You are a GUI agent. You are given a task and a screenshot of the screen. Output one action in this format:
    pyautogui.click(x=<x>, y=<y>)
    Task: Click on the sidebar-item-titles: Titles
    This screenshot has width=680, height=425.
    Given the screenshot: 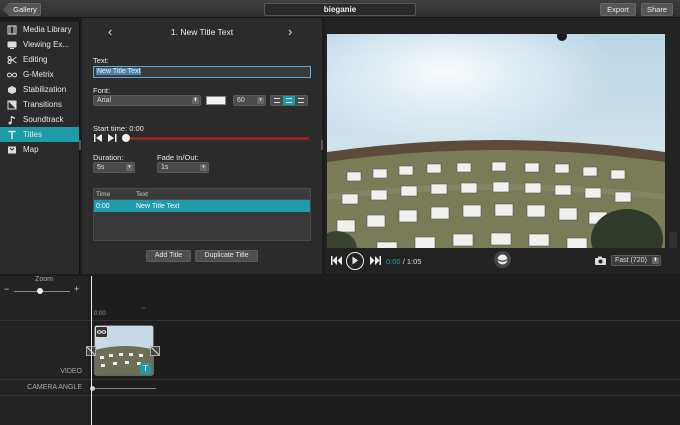 What is the action you would take?
    pyautogui.click(x=39, y=134)
    